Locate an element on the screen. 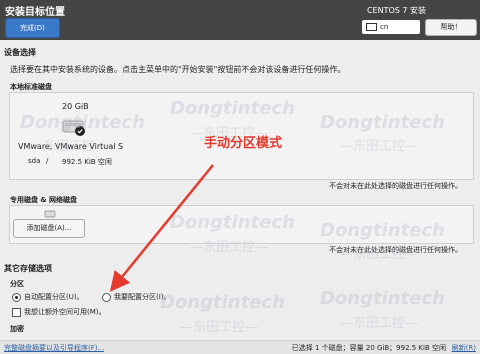  encryption-heading: 加密 is located at coordinates (17, 329).